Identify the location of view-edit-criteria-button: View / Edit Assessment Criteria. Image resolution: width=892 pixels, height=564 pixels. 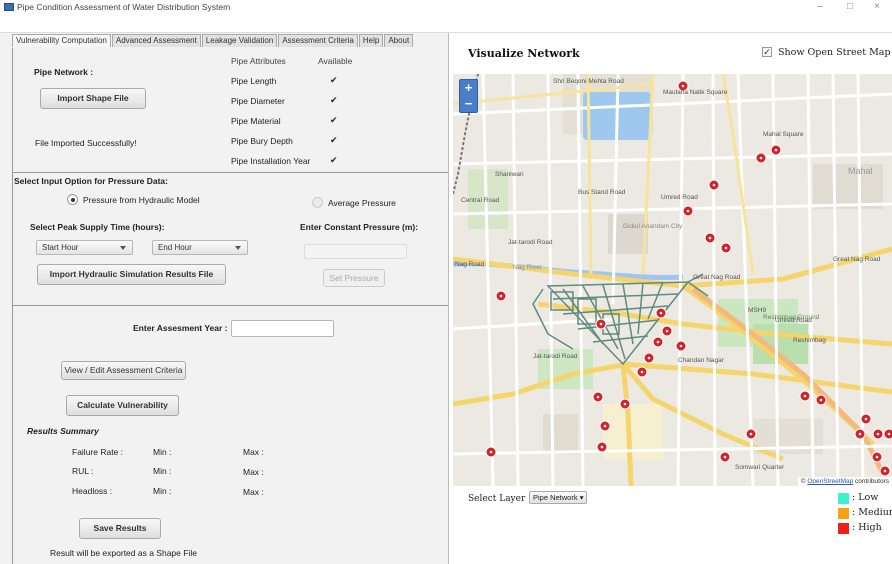
(123, 370).